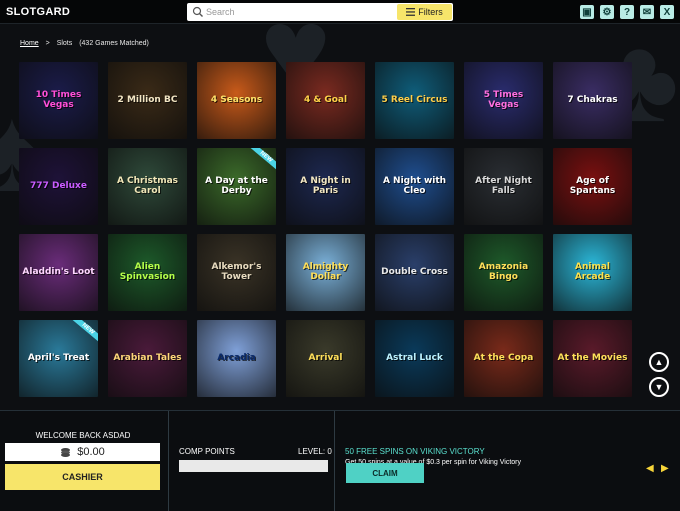 The image size is (680, 511). I want to click on search-bar: Filters, so click(320, 12).